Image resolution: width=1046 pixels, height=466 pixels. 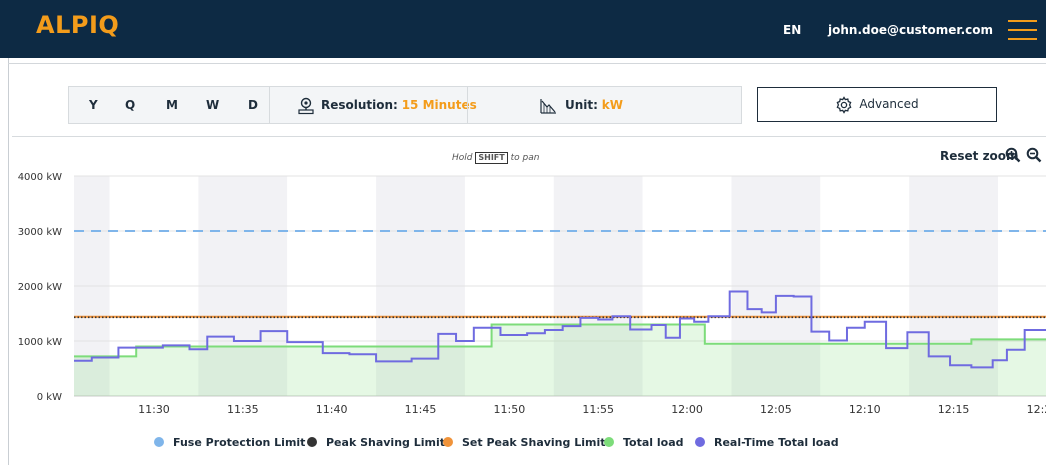 I want to click on pan-hint-suffix: to pan, so click(x=525, y=158).